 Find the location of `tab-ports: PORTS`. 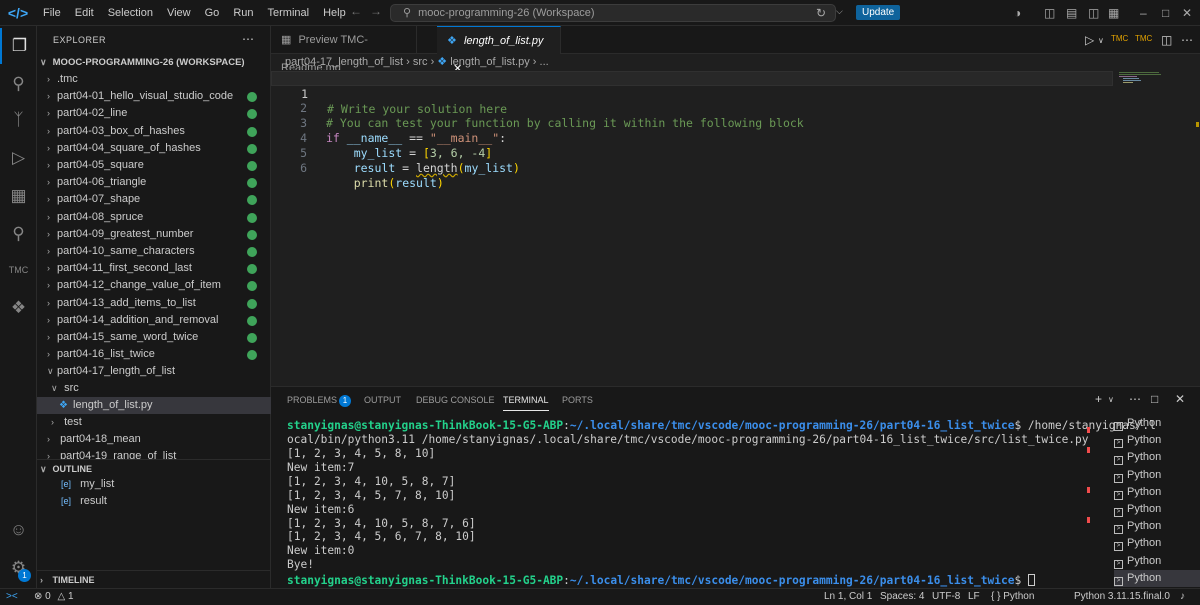

tab-ports: PORTS is located at coordinates (577, 402).